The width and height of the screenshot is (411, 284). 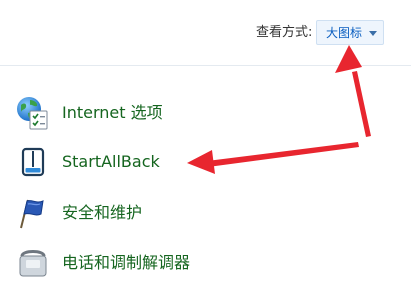 I want to click on item-phone-and-modem: 电话和调制解调器, so click(x=164, y=264).